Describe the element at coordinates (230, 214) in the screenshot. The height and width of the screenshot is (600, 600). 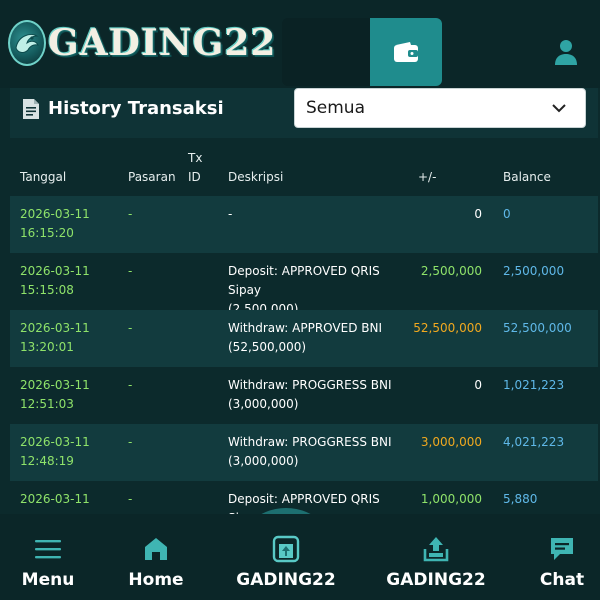
I see `cell-description-line1: -` at that location.